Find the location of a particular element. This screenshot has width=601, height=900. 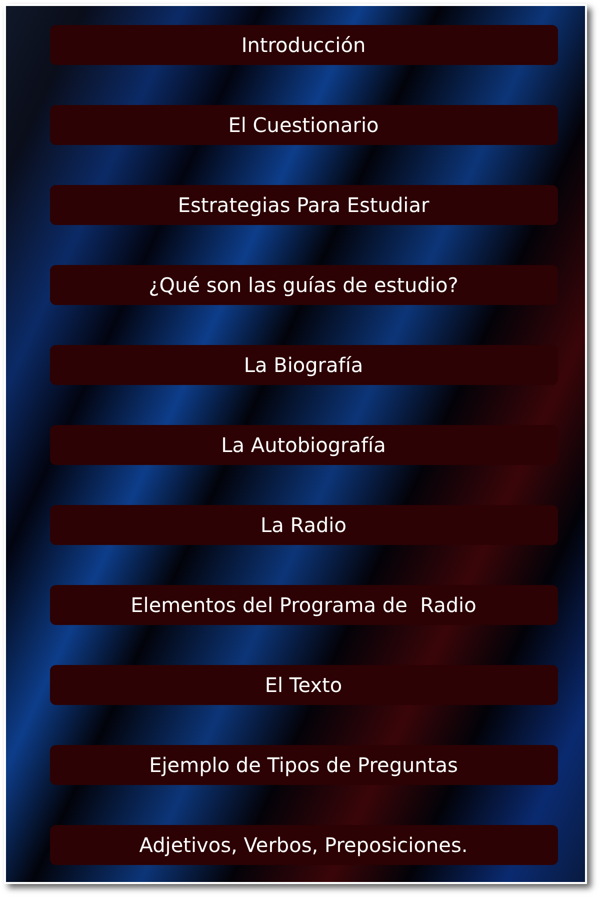

menu-button: El Texto is located at coordinates (304, 685).